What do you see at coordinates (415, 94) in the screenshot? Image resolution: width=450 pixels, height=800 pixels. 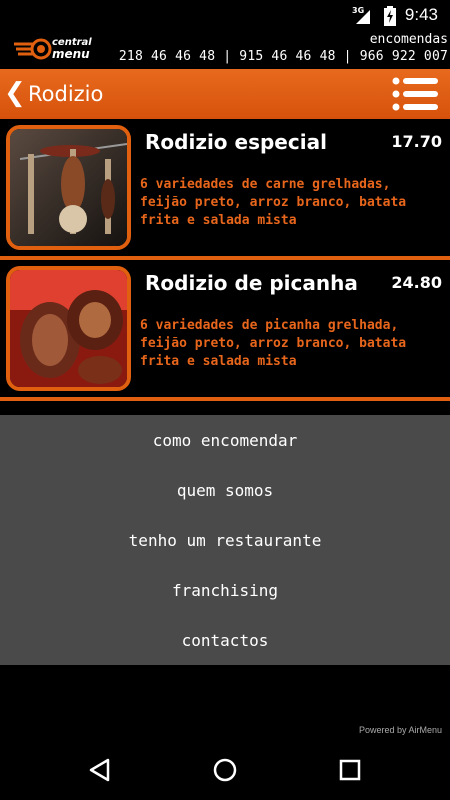 I see `list-menu-icon` at bounding box center [415, 94].